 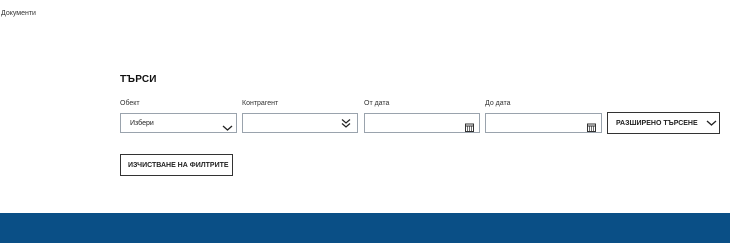 I want to click on breadcrumb: Документи, so click(x=18, y=13).